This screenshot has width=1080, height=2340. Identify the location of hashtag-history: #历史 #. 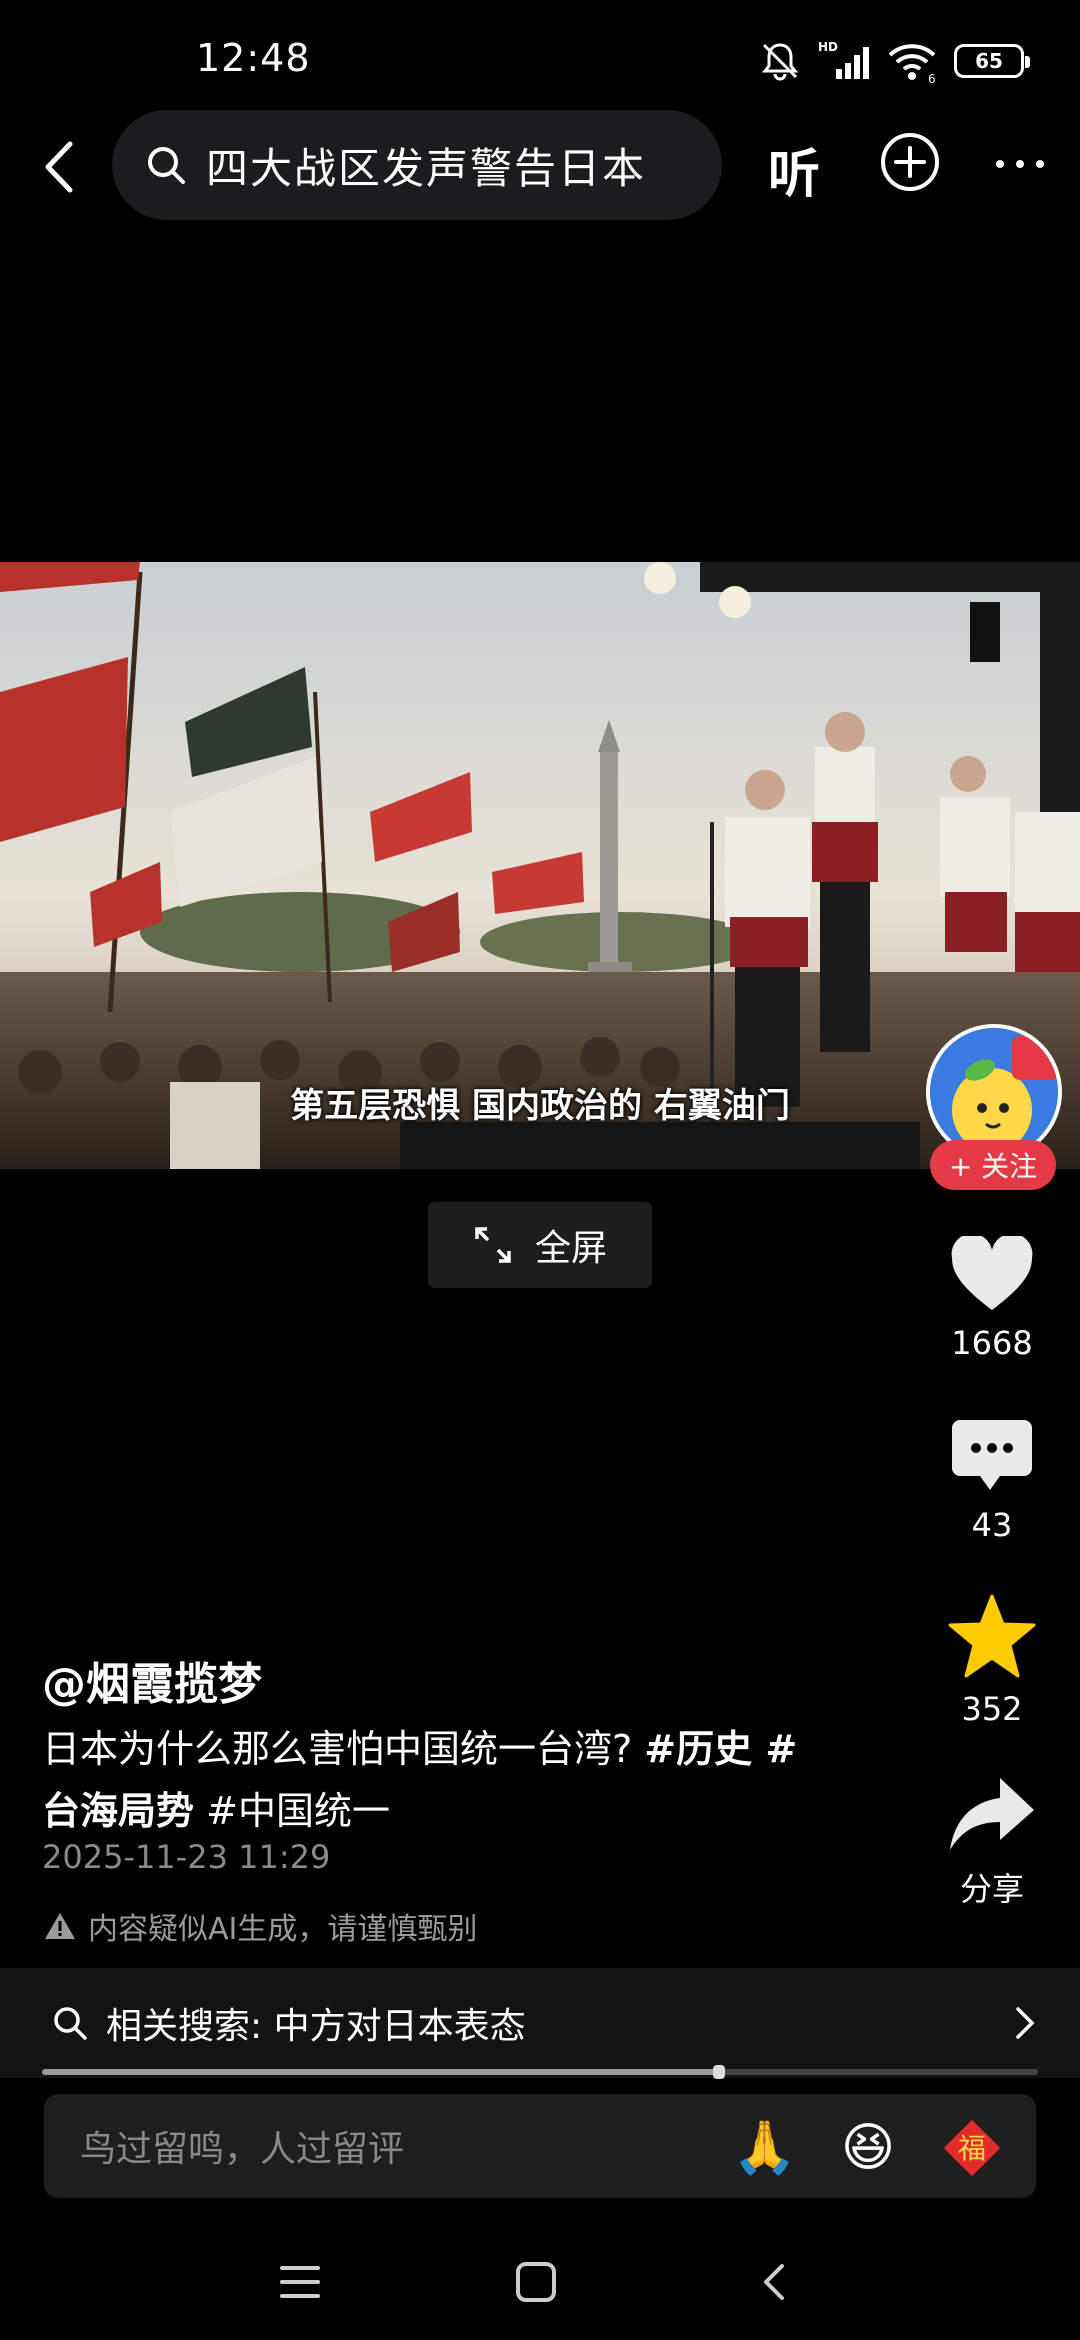
(720, 1749).